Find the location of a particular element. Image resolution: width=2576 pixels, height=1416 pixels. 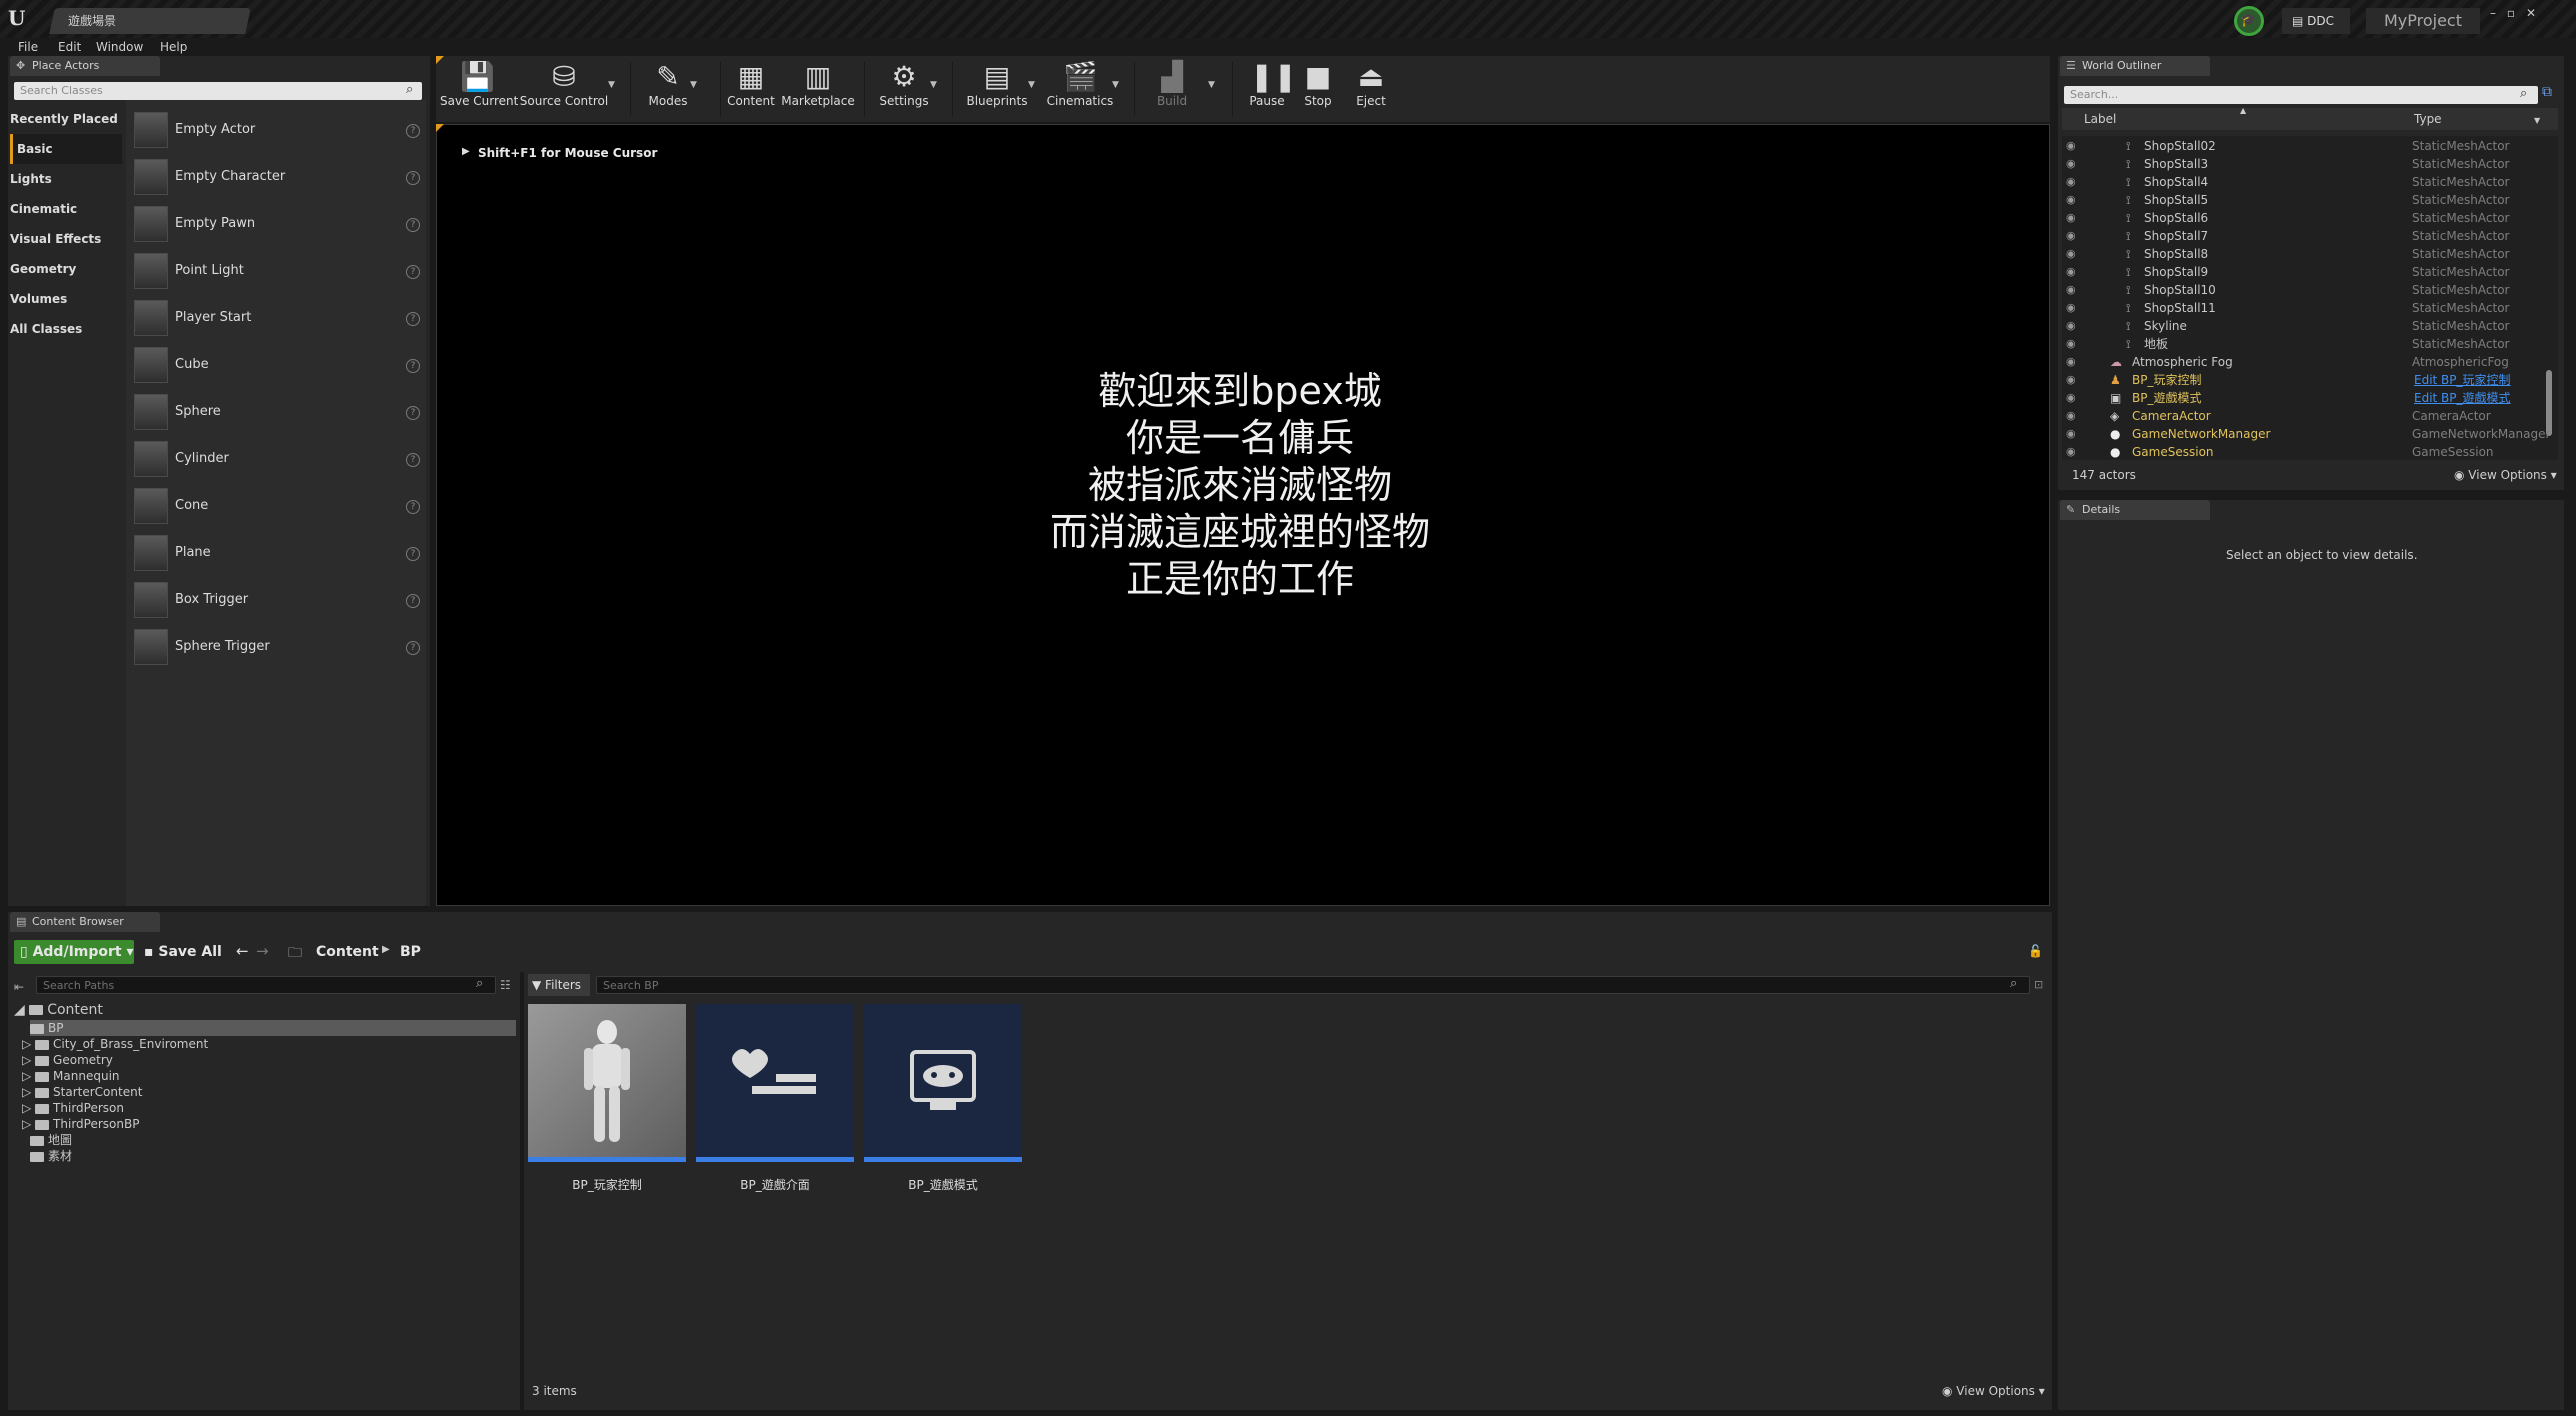

outliner-row: ◉ ⟟ ShopStall3 StaticMeshActor is located at coordinates (2309, 164).